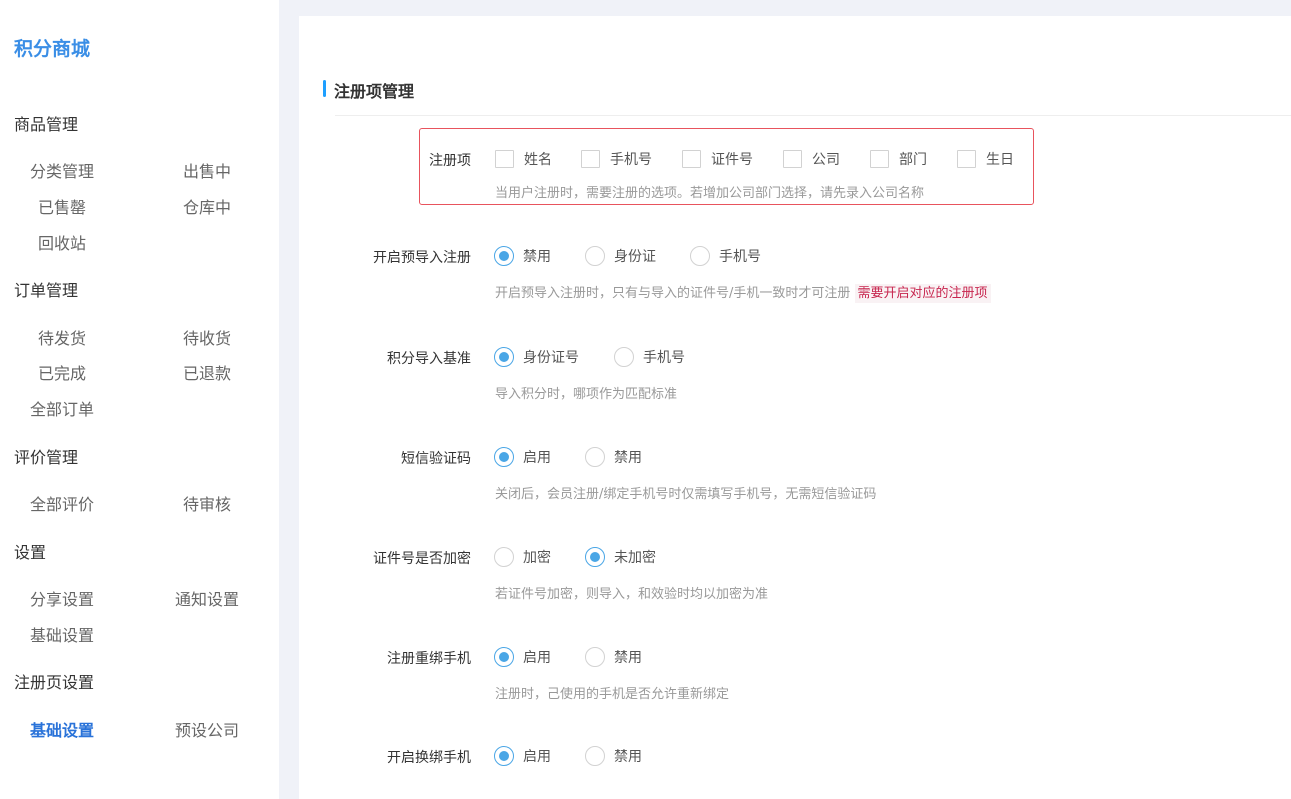 The height and width of the screenshot is (799, 1291). I want to click on nav-item-sold-out: 已售罄, so click(62, 206).